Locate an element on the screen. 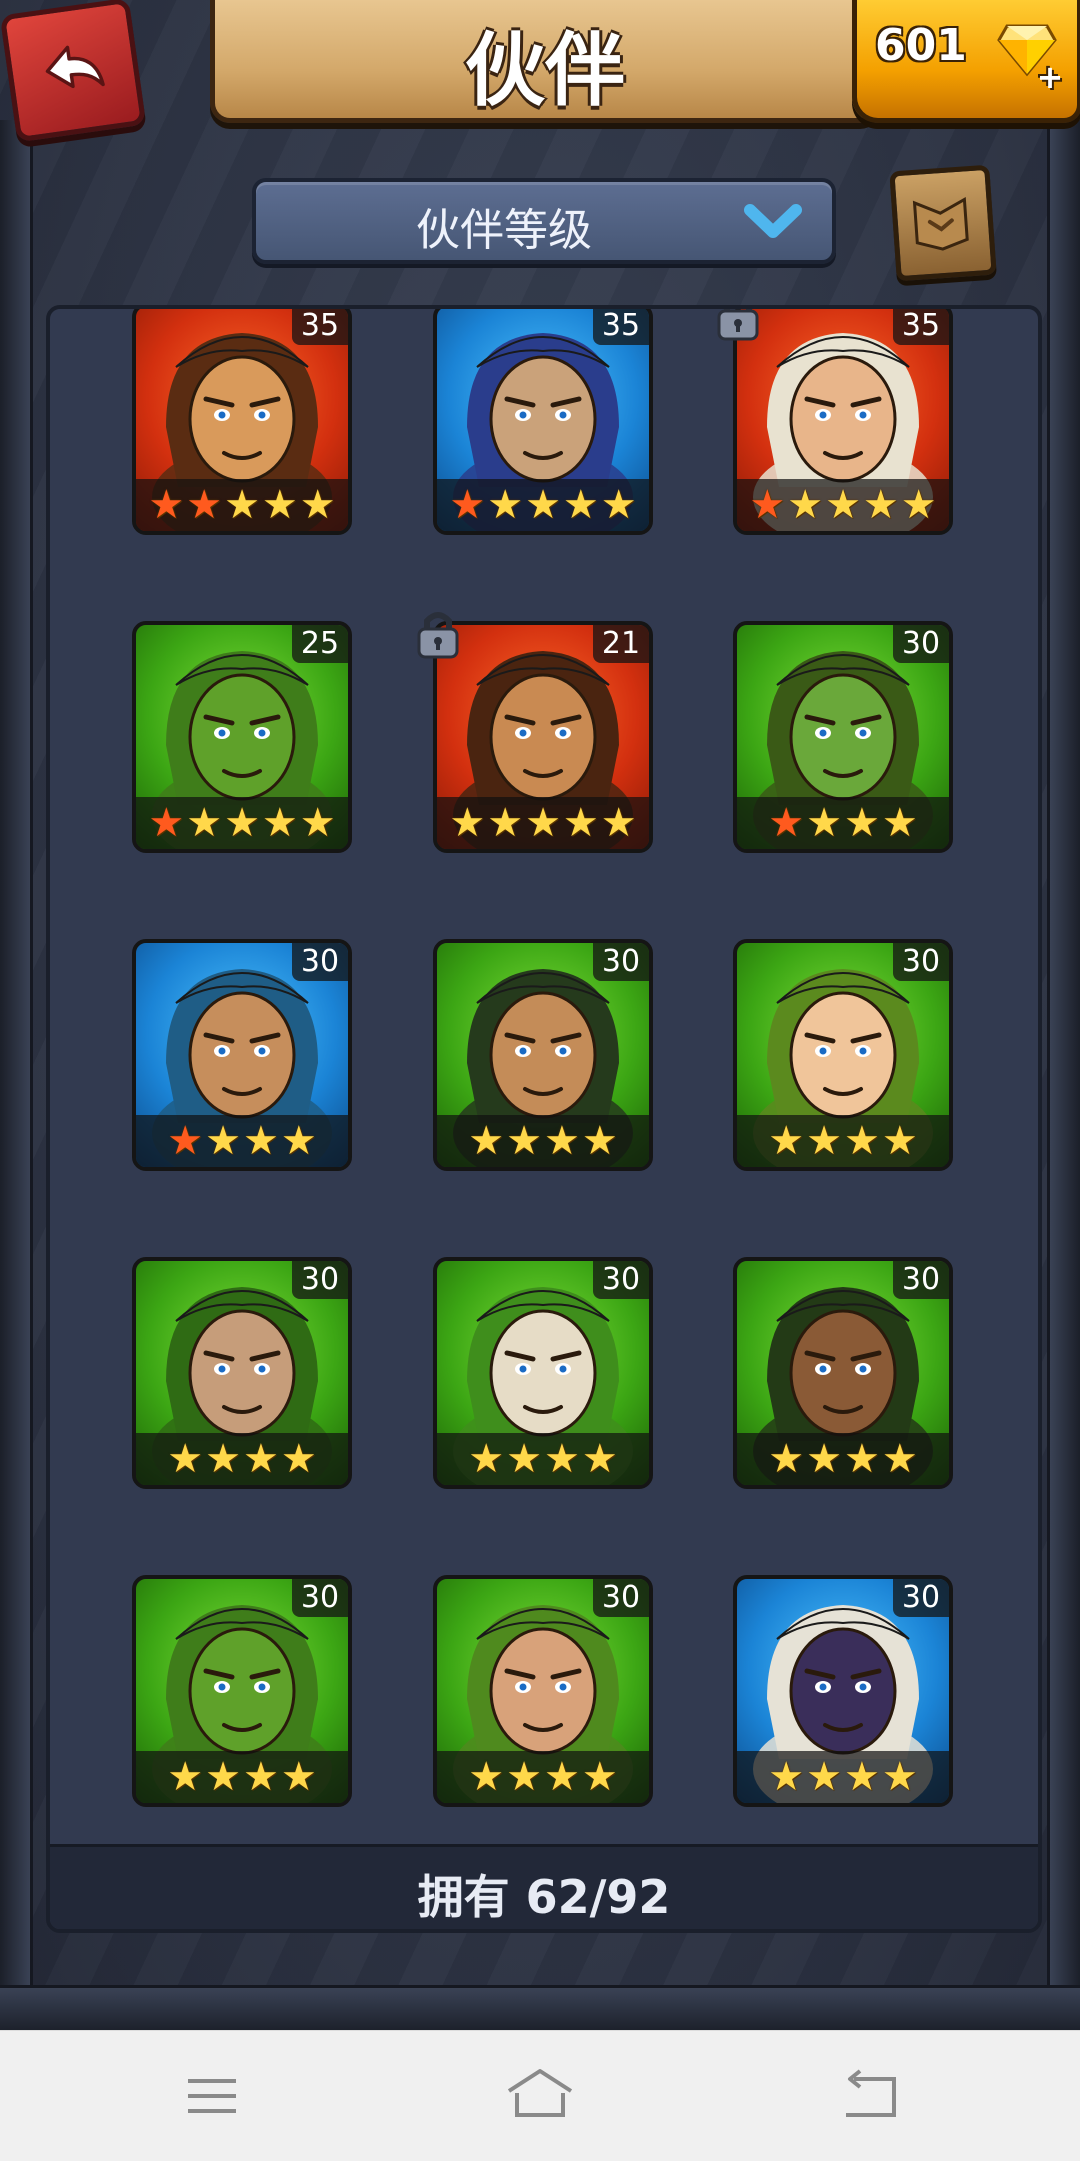 The image size is (1080, 2161). codex-book-button is located at coordinates (943, 223).